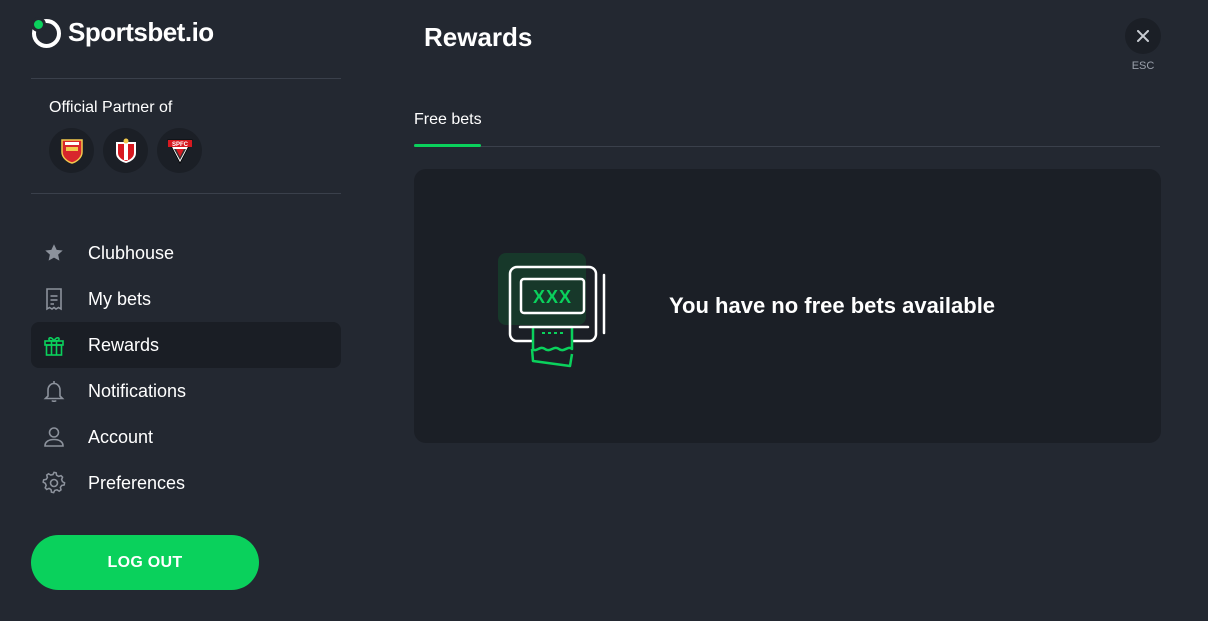 Image resolution: width=1208 pixels, height=621 pixels. I want to click on sidebar-item-clubhouse: Clubhouse, so click(186, 253).